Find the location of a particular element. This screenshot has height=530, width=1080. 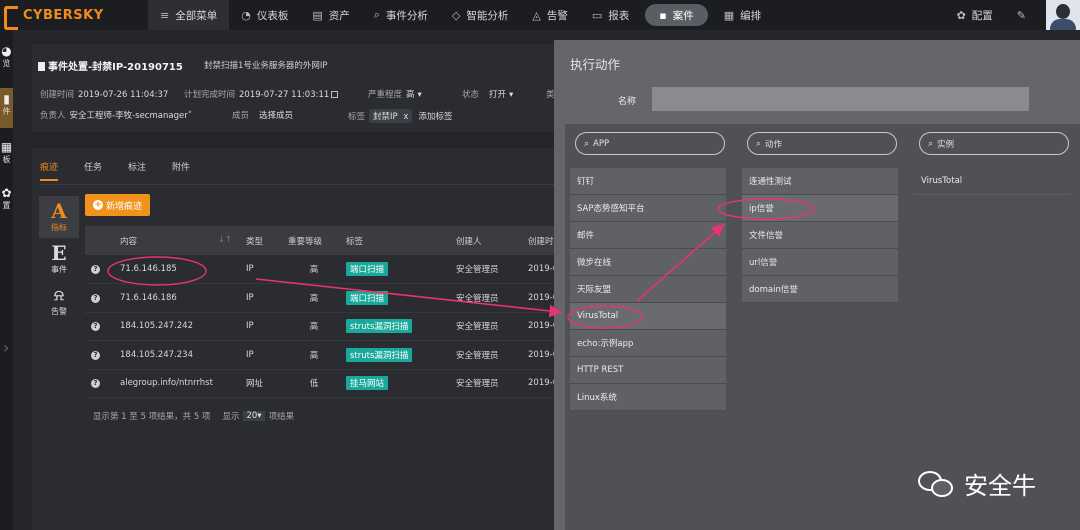

nav-event-analysis: ⌕ 事件分析 is located at coordinates (401, 15).